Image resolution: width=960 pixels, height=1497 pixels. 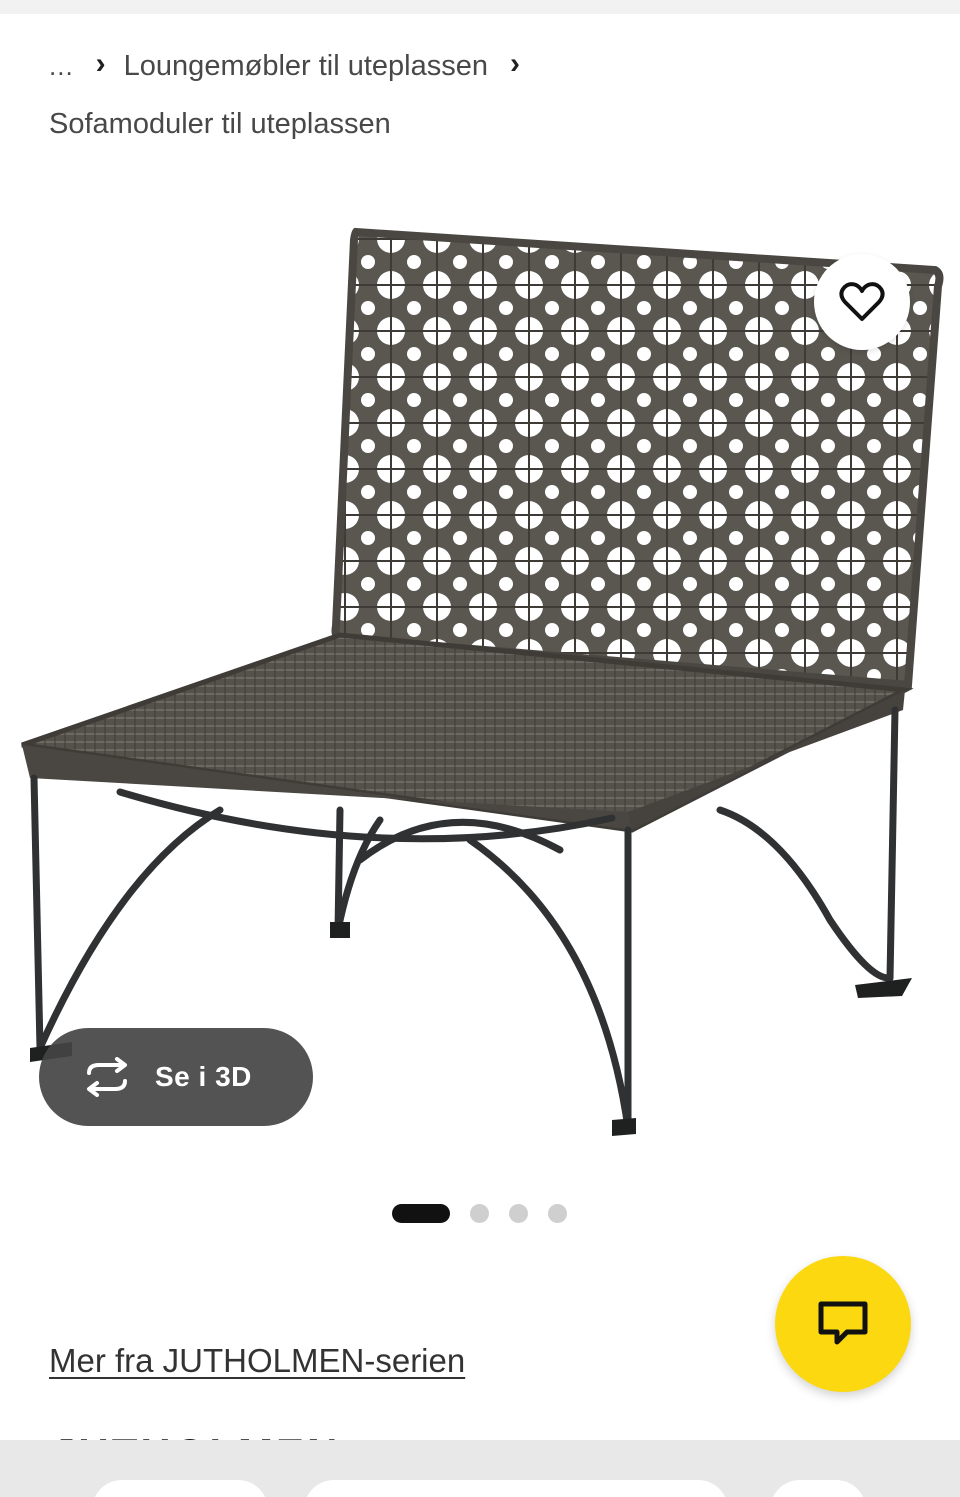 I want to click on favorite-button, so click(x=862, y=302).